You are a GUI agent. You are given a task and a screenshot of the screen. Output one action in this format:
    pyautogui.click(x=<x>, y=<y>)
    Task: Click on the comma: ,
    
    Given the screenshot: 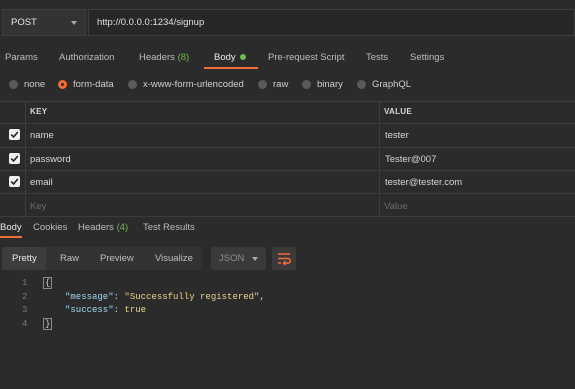 What is the action you would take?
    pyautogui.click(x=262, y=297)
    